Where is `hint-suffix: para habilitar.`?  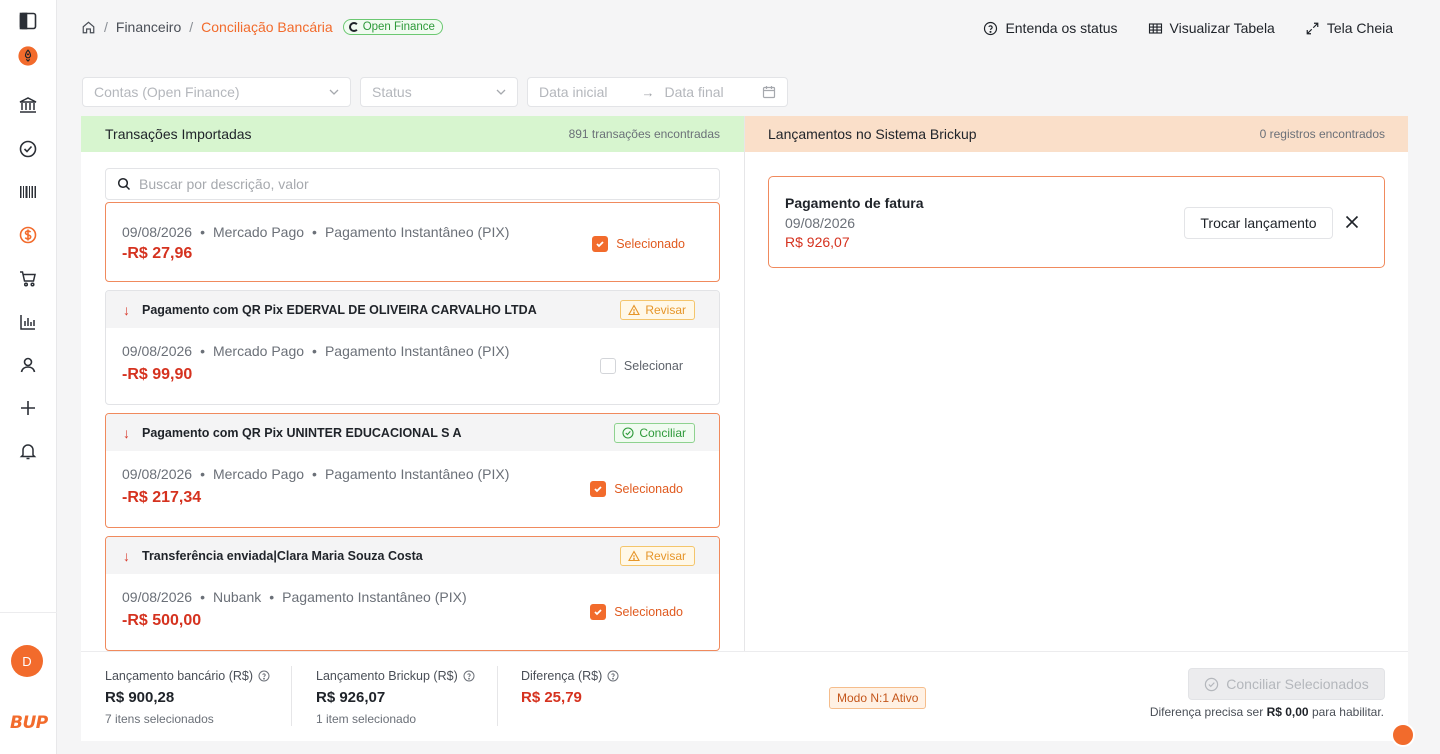 hint-suffix: para habilitar. is located at coordinates (1347, 712).